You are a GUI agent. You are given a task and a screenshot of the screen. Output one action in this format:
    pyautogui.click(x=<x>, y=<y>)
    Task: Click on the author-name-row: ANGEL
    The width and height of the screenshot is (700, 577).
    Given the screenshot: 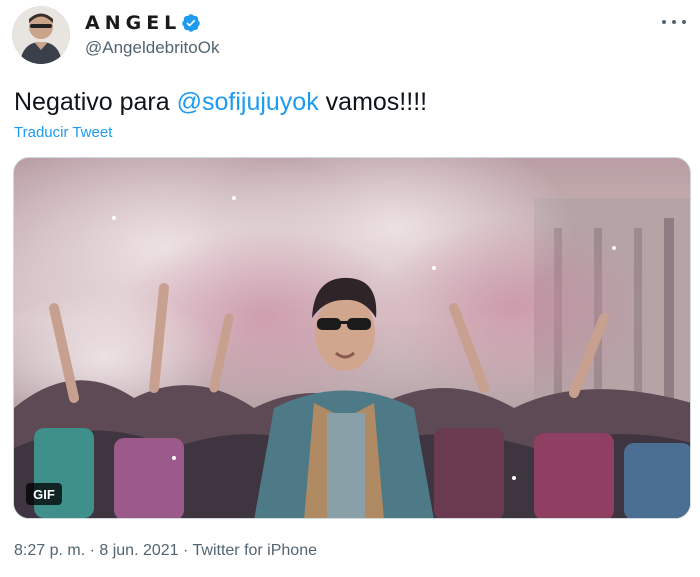 What is the action you would take?
    pyautogui.click(x=143, y=23)
    